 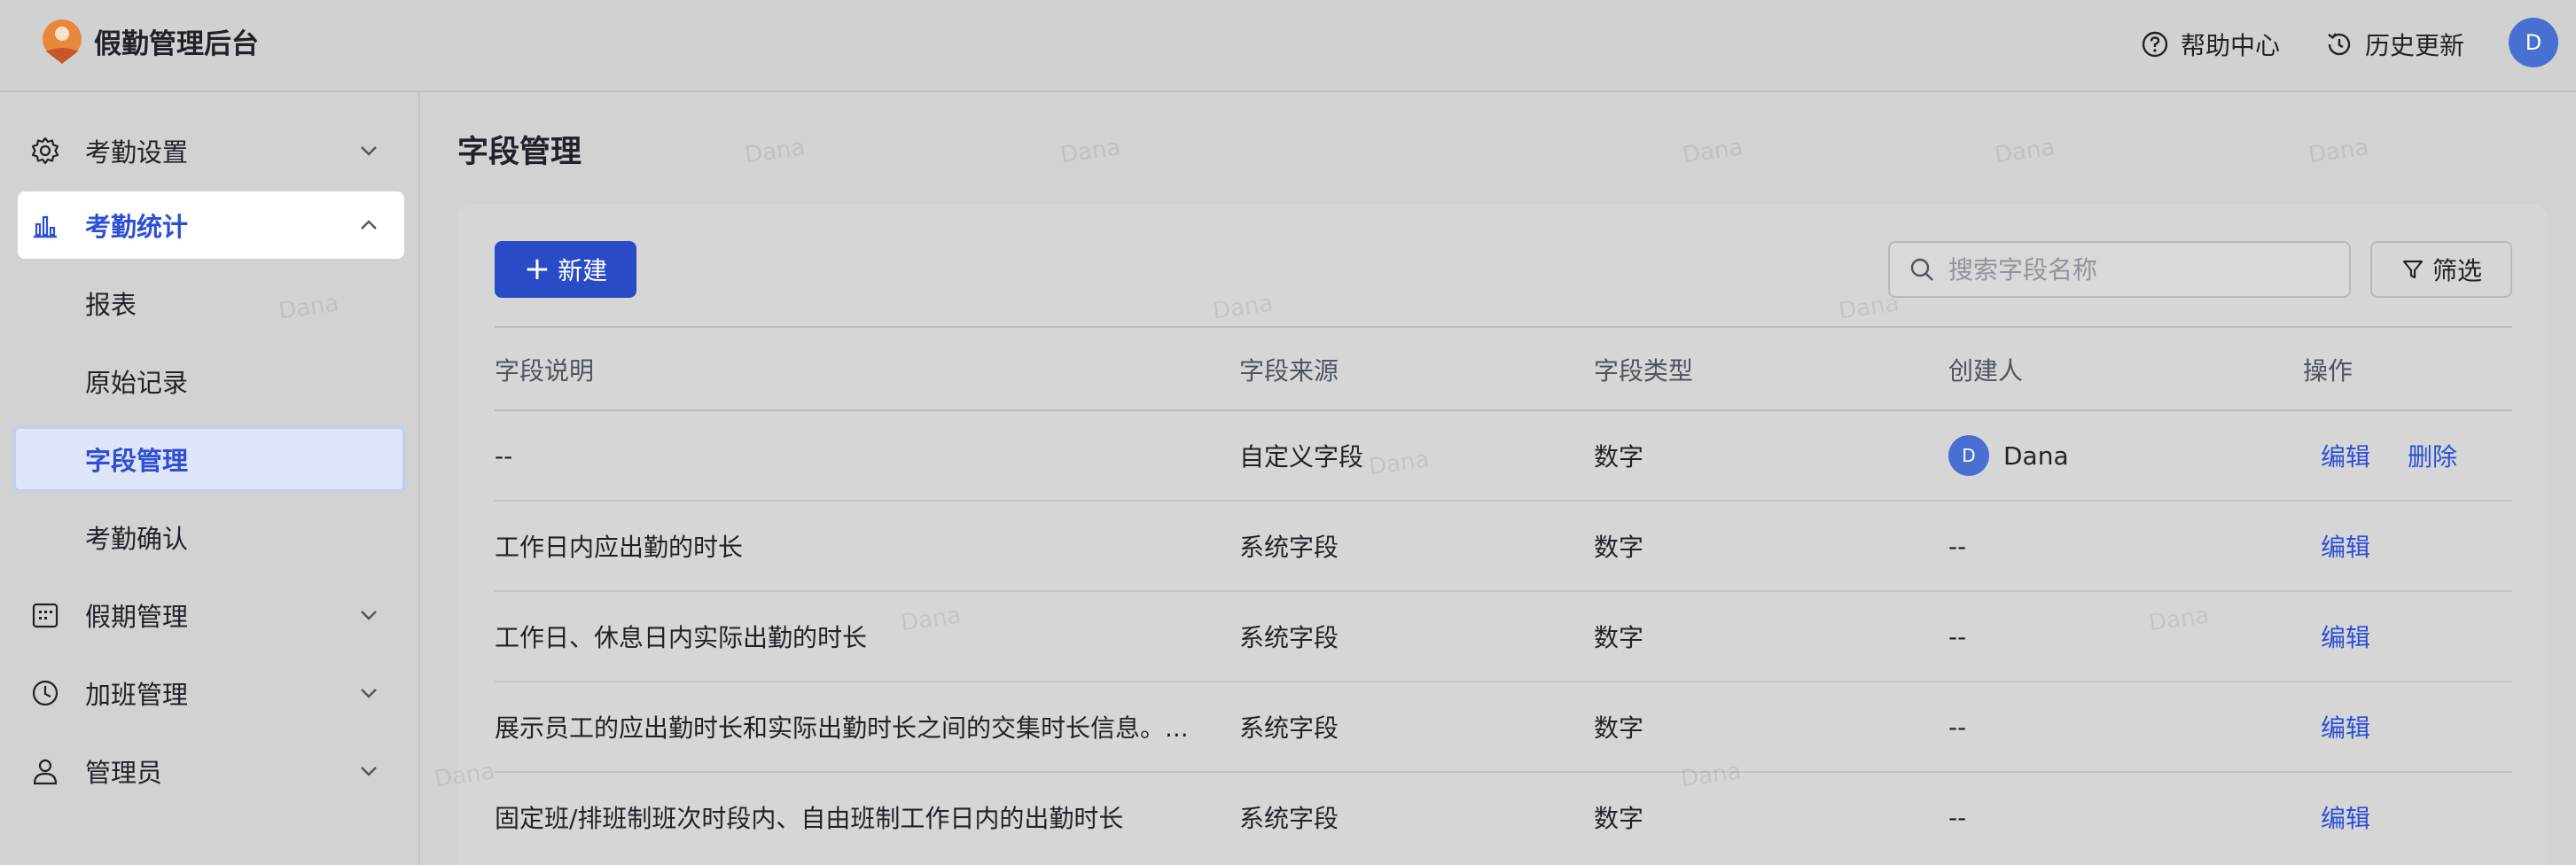 I want to click on page-title: 字段管理, so click(x=519, y=153).